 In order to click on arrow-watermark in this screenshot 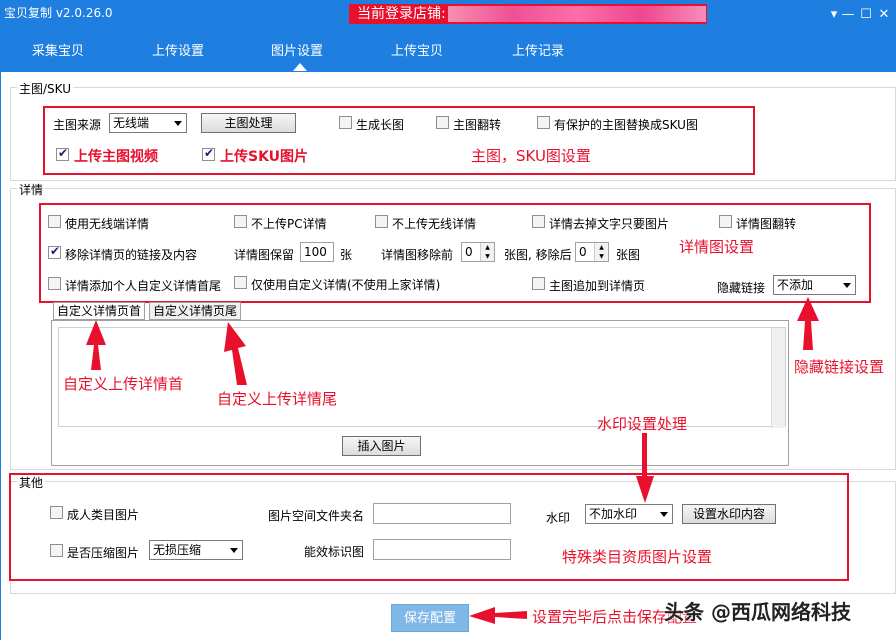, I will do `click(645, 468)`.